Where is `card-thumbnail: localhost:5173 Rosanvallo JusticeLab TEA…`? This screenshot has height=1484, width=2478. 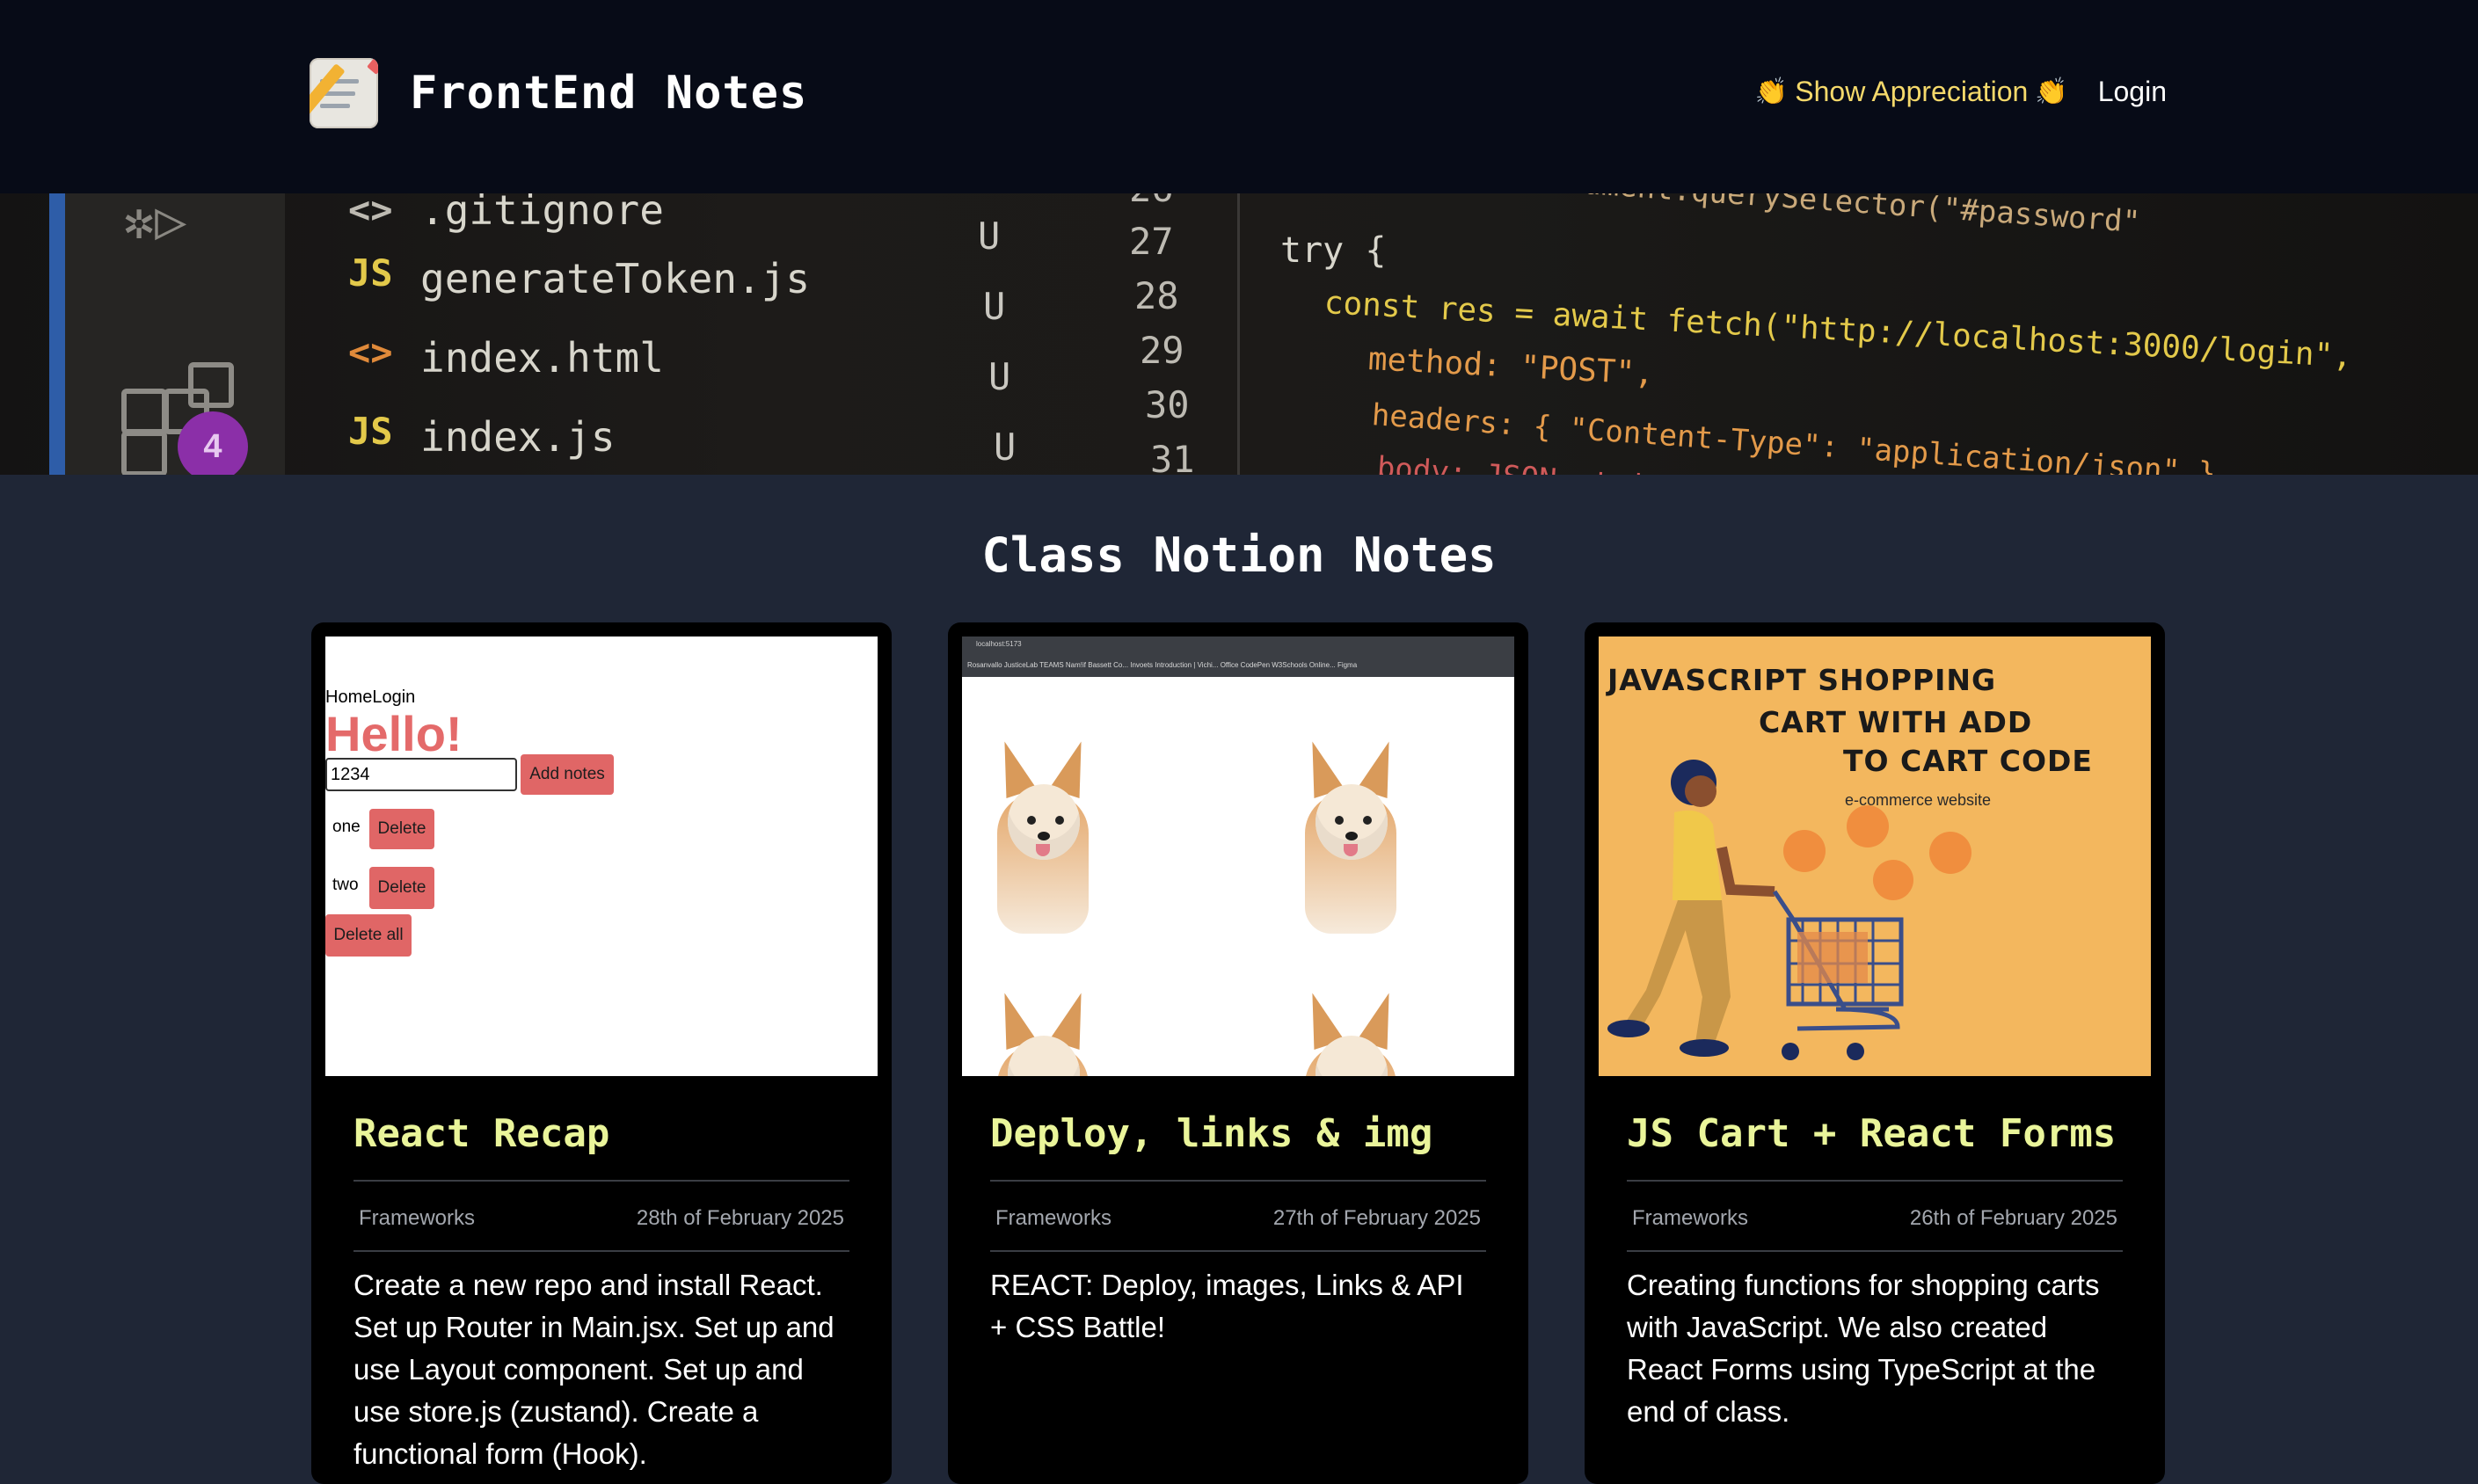 card-thumbnail: localhost:5173 Rosanvallo JusticeLab TEA… is located at coordinates (1238, 857).